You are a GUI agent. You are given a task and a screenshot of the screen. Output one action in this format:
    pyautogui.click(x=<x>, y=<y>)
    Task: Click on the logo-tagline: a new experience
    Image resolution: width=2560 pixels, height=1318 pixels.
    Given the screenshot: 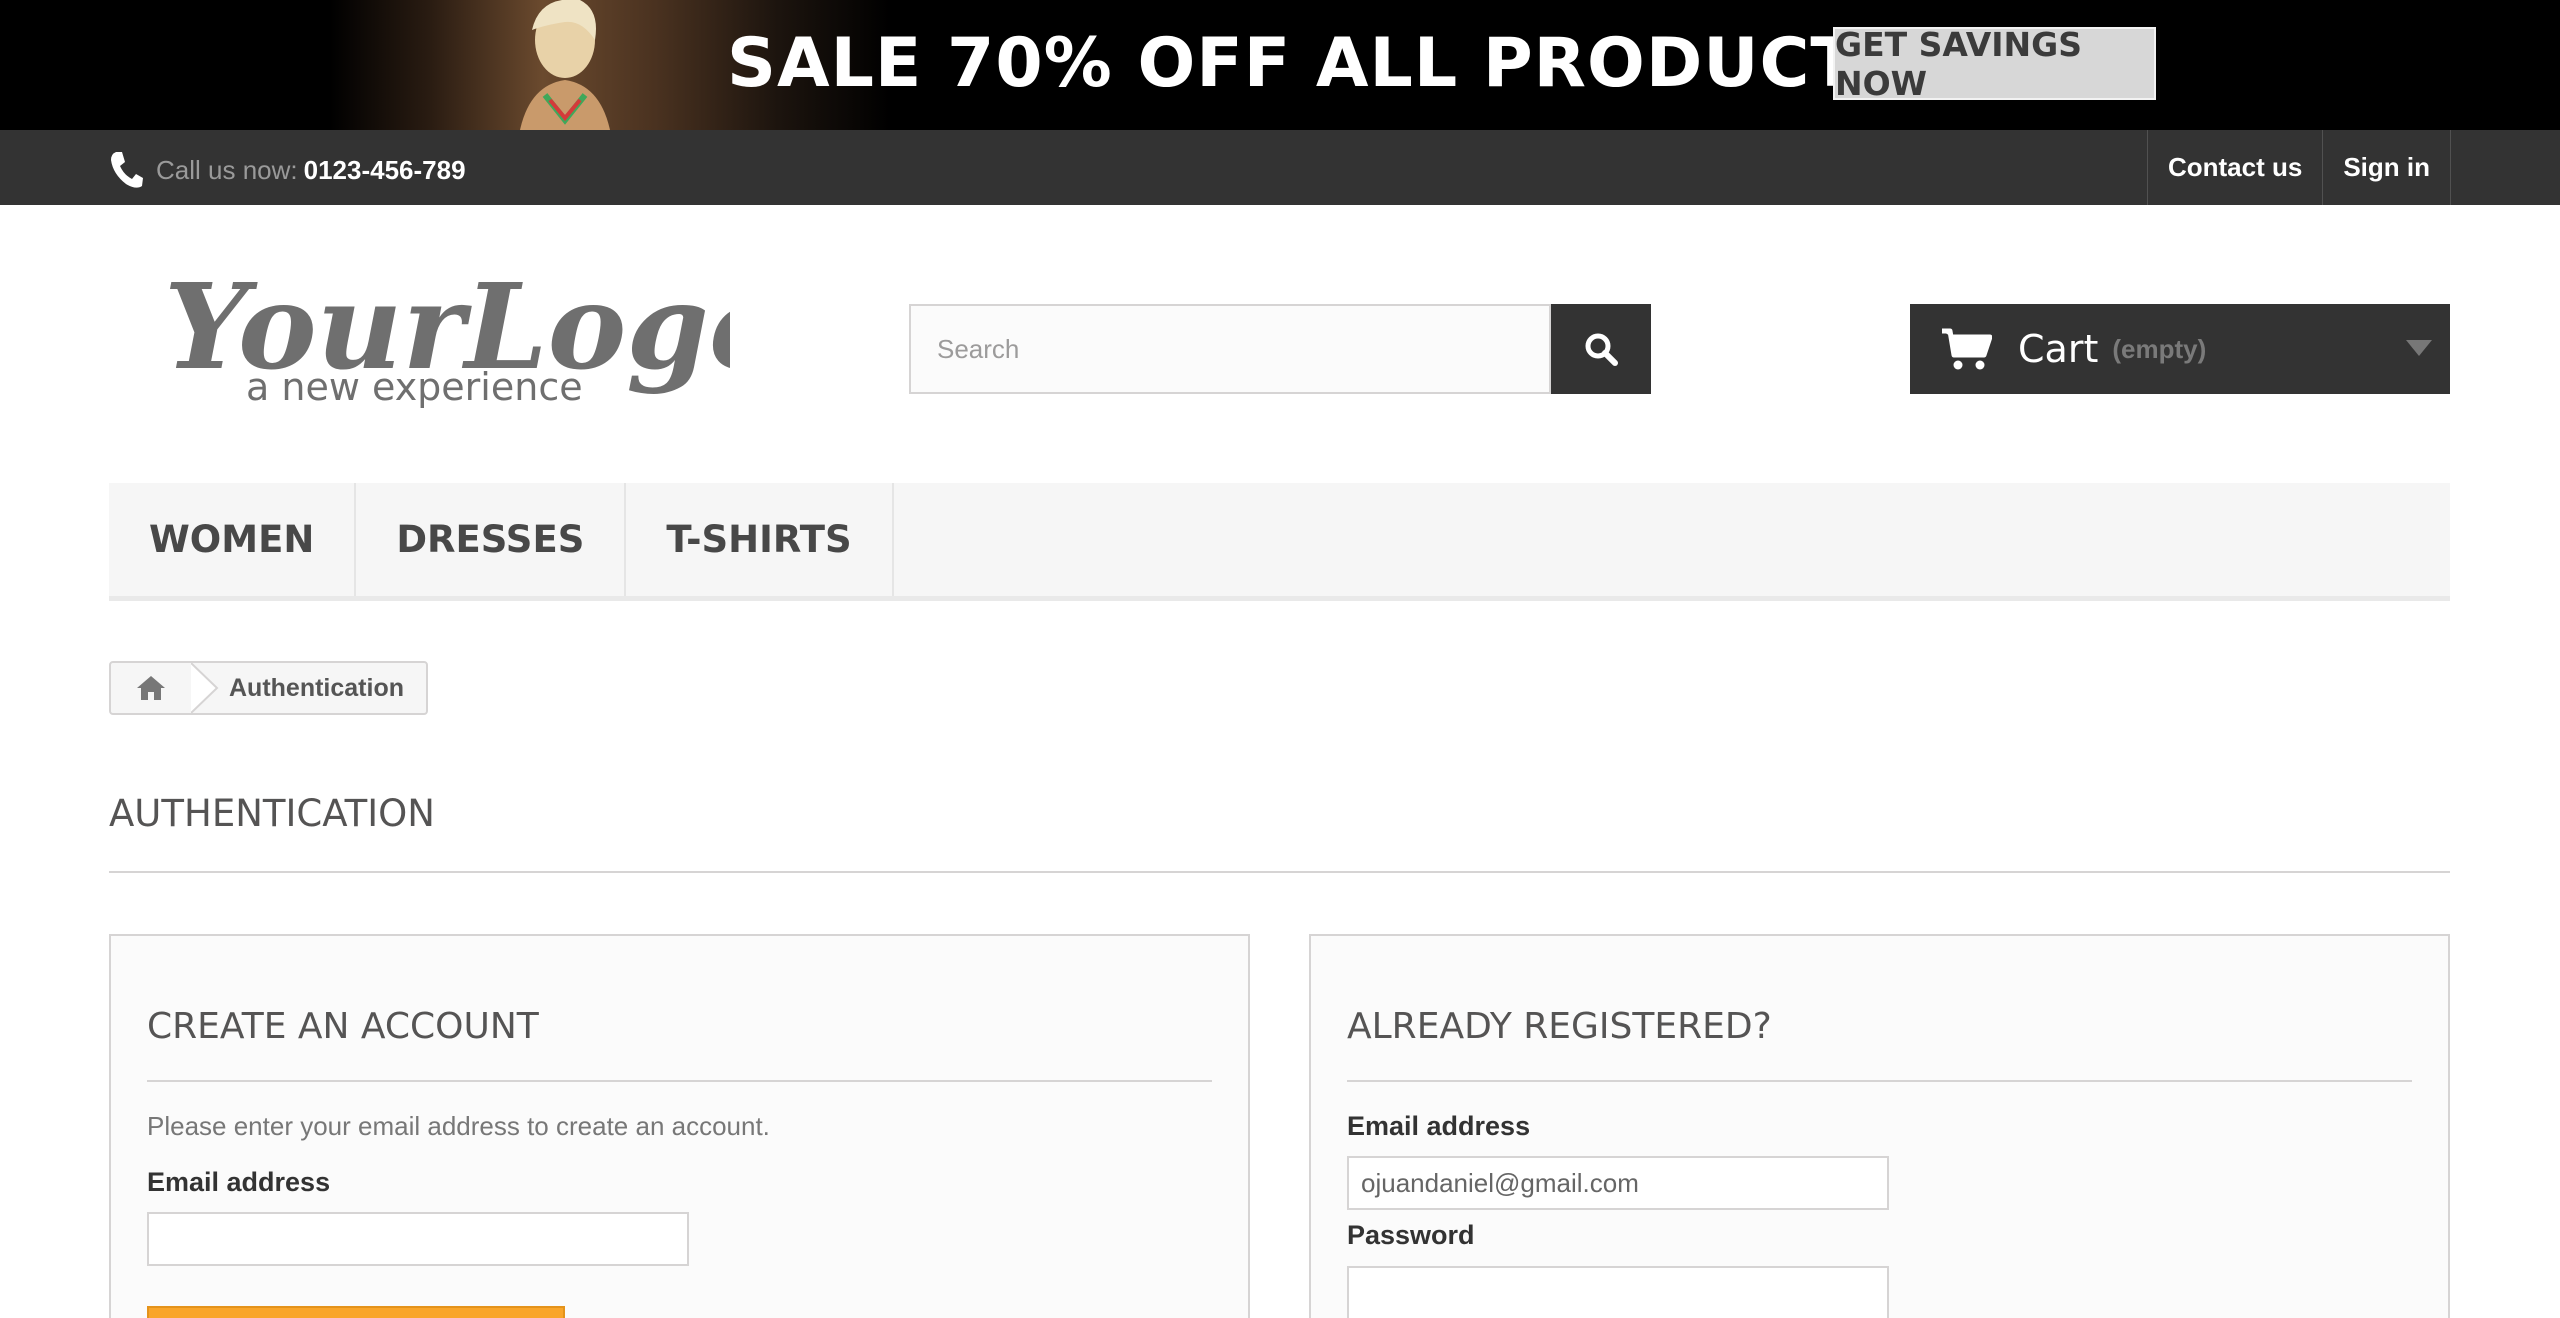 What is the action you would take?
    pyautogui.click(x=414, y=387)
    